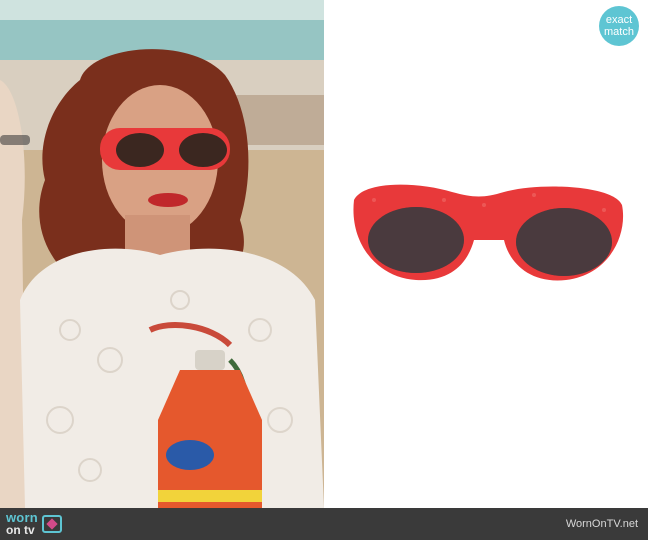 This screenshot has height=540, width=648. I want to click on sunglasses-product-image, so click(488, 232).